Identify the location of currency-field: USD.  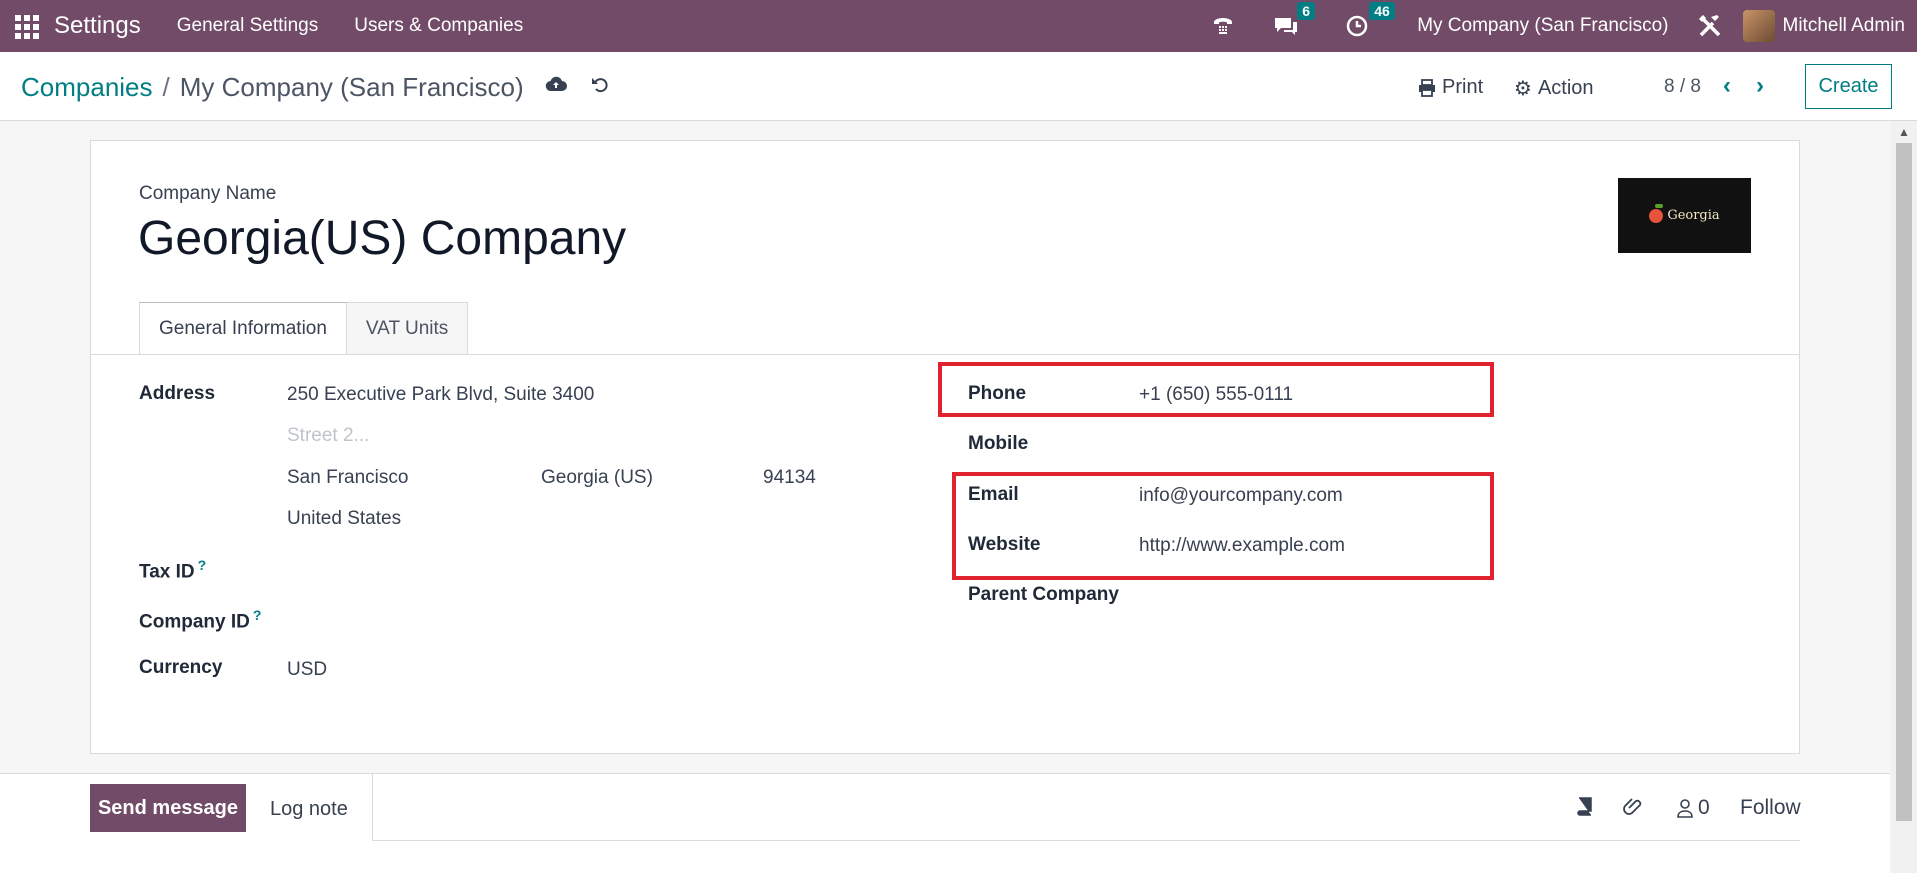
(307, 670).